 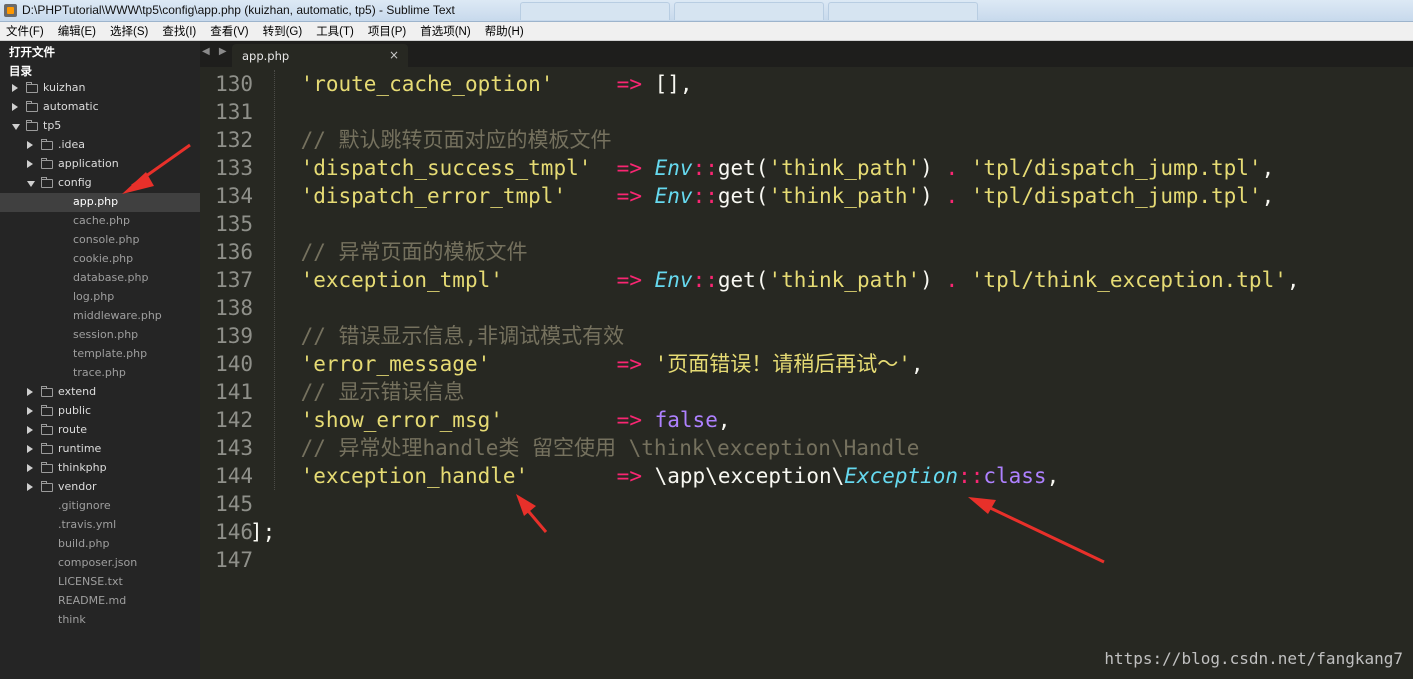 I want to click on code-token: 'exception_handle', so click(x=414, y=476).